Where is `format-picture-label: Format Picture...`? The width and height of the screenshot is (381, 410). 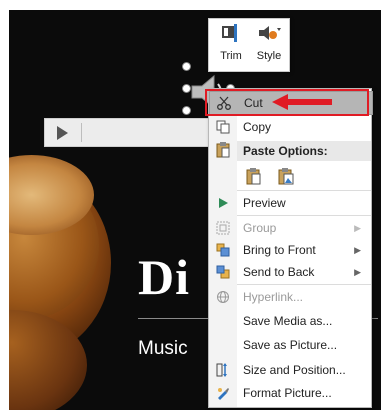 format-picture-label: Format Picture... is located at coordinates (287, 393).